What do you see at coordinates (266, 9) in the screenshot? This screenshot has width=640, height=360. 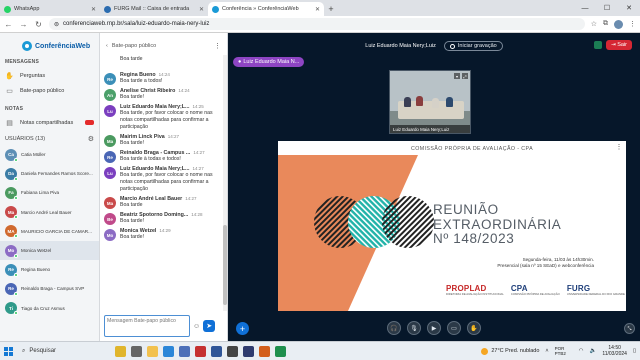 I see `tab-conferencia: Conferência » ConferênciaWeb ✕` at bounding box center [266, 9].